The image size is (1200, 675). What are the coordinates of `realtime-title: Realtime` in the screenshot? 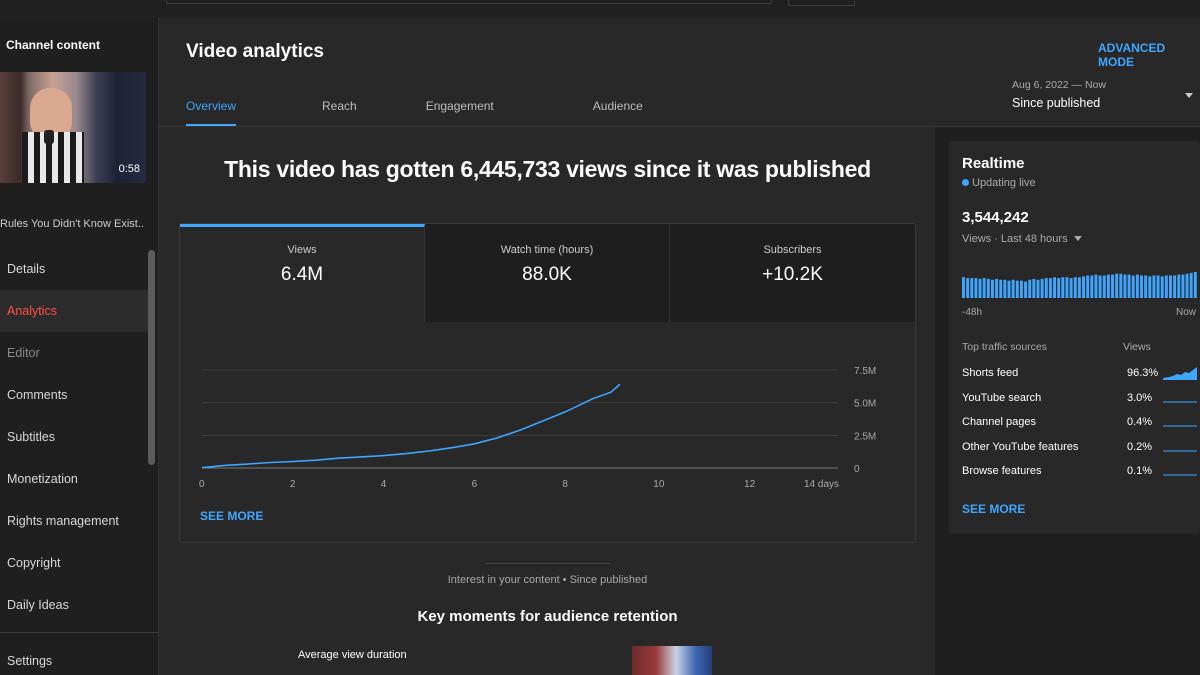 It's located at (993, 163).